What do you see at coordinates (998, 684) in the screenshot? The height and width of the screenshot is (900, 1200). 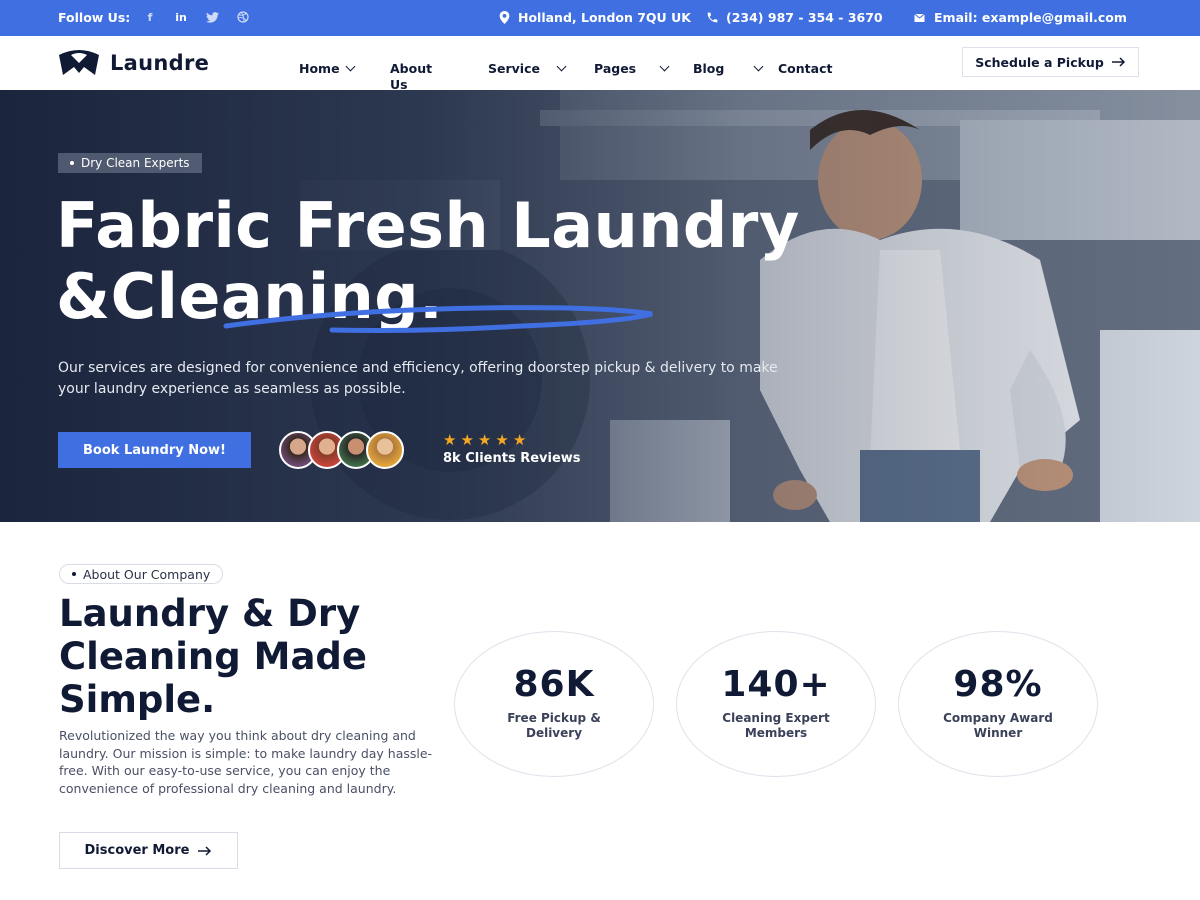 I see `stat-value: 98%` at bounding box center [998, 684].